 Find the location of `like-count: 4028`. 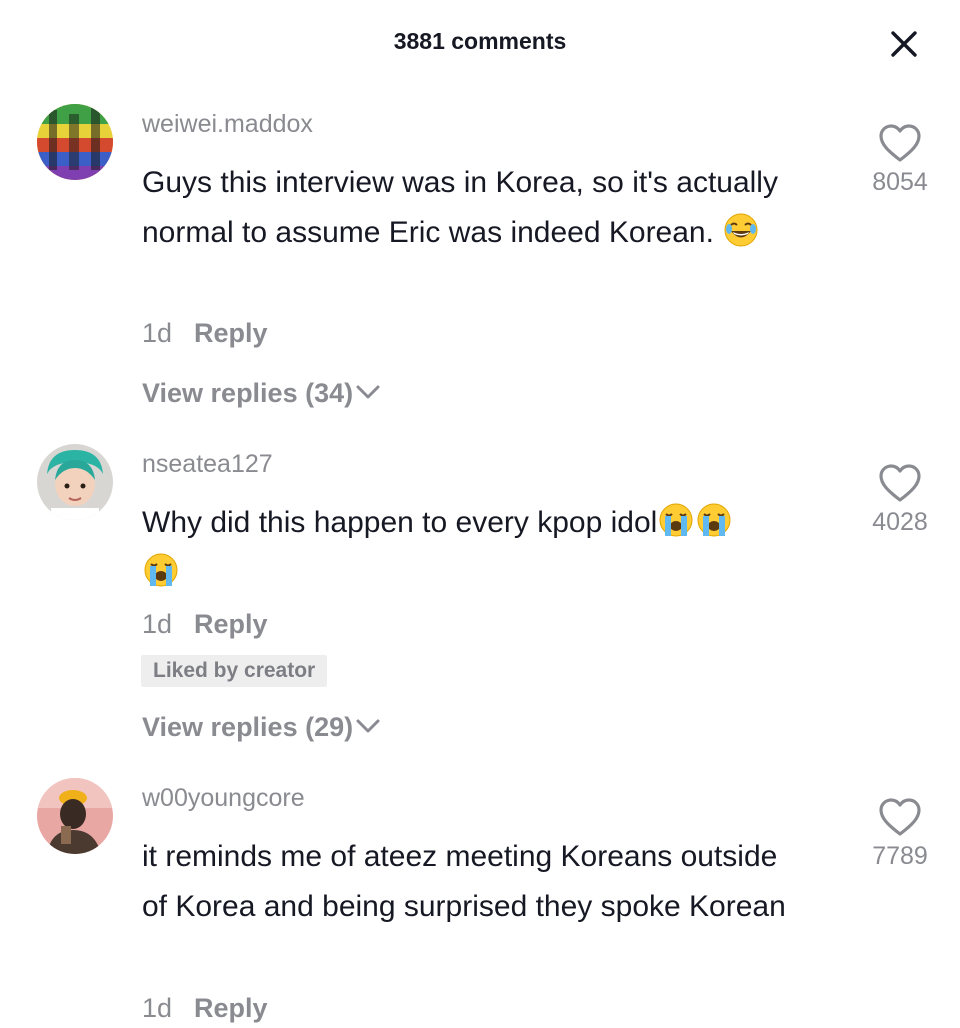

like-count: 4028 is located at coordinates (900, 522).